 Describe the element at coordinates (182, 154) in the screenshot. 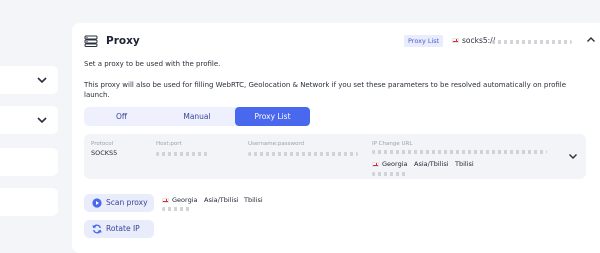

I see `hidden-host-value` at that location.